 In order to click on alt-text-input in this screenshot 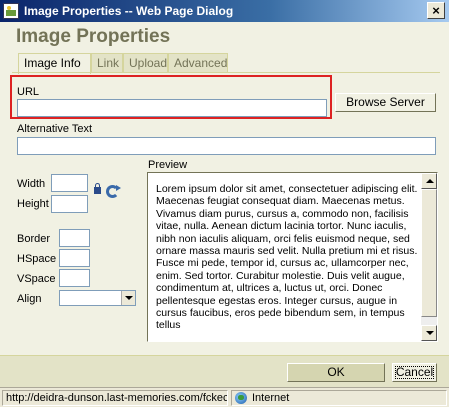, I will do `click(226, 146)`.